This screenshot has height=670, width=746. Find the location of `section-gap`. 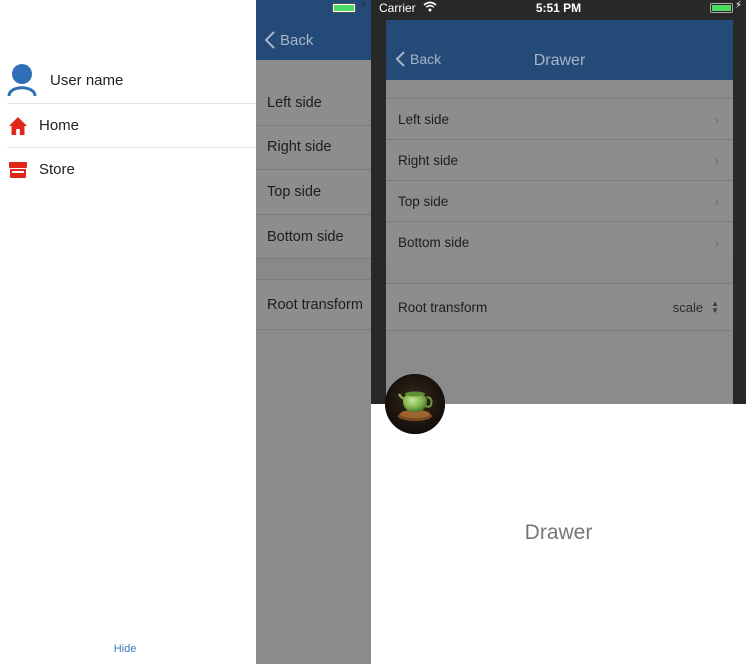

section-gap is located at coordinates (313, 269).